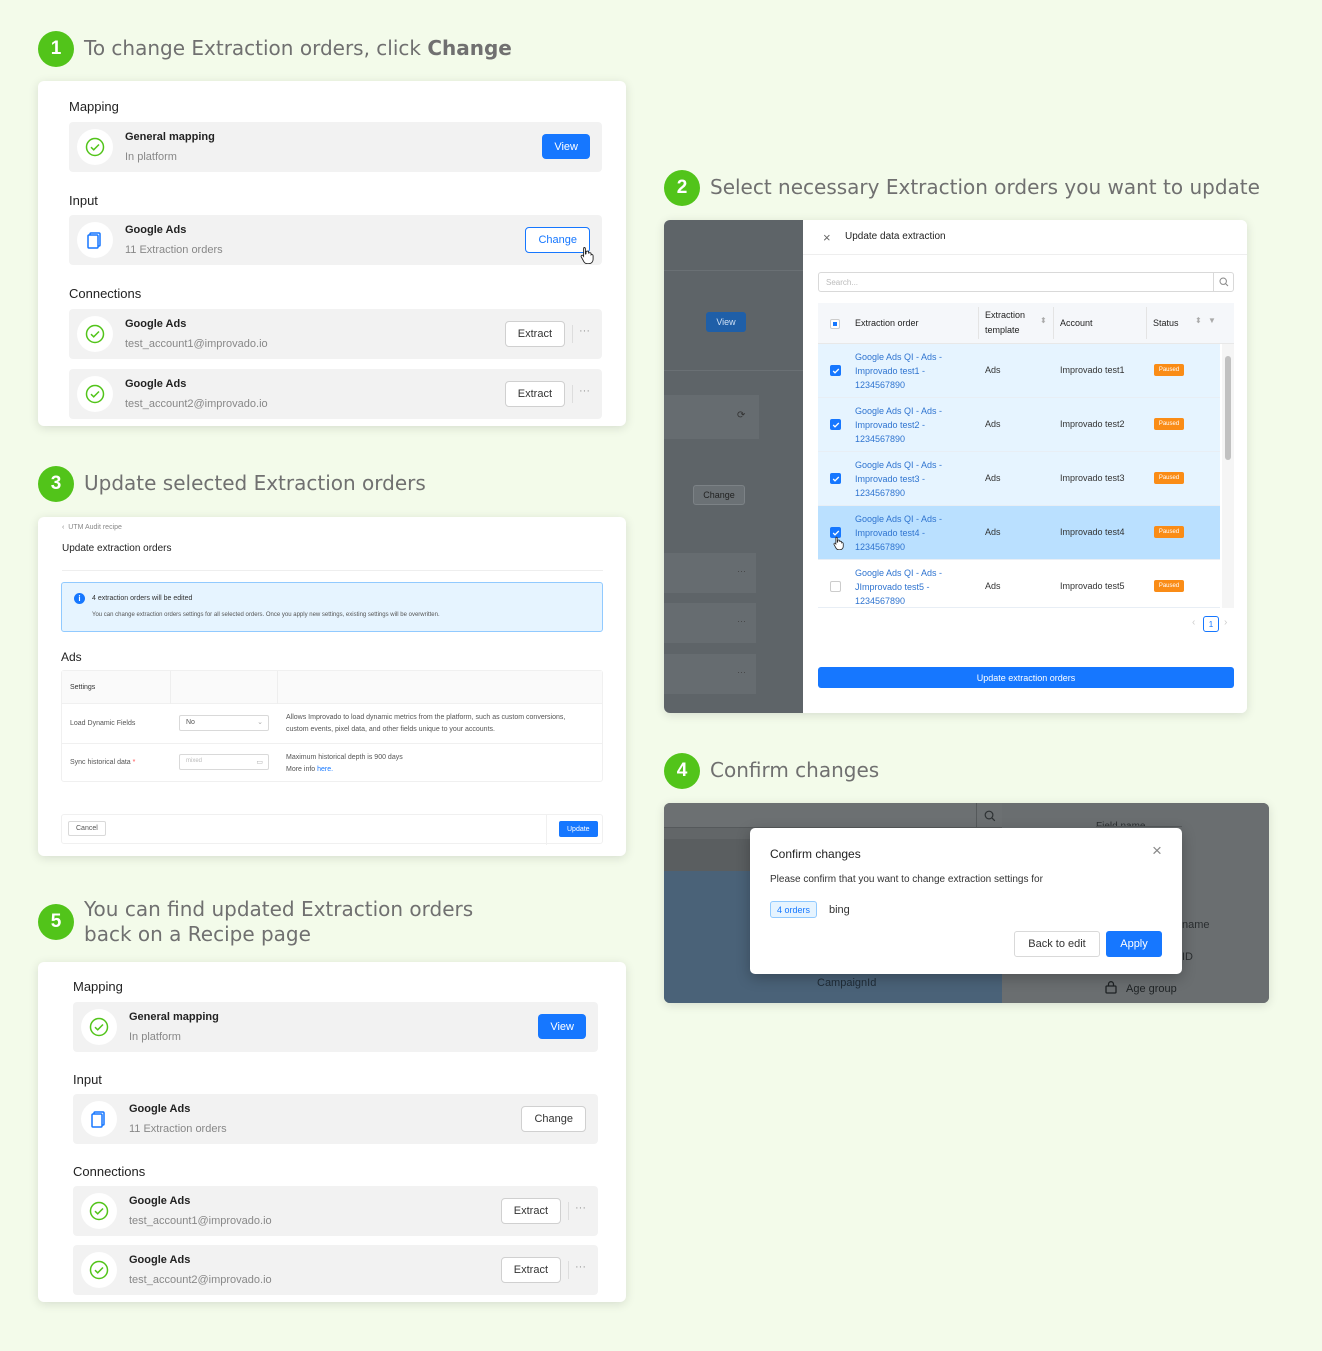 The image size is (1322, 1351). I want to click on cancel-button: Cancel, so click(87, 828).